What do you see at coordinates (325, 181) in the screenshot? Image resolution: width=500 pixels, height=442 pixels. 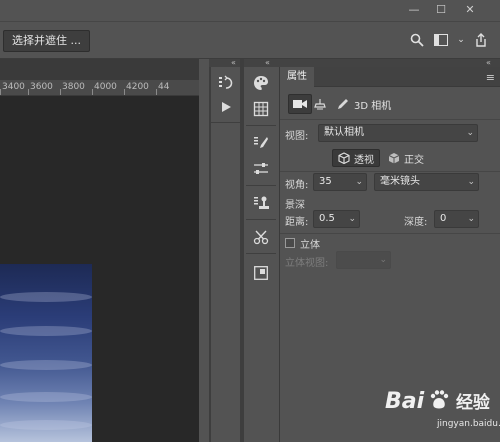 I see `angle-value: 35` at bounding box center [325, 181].